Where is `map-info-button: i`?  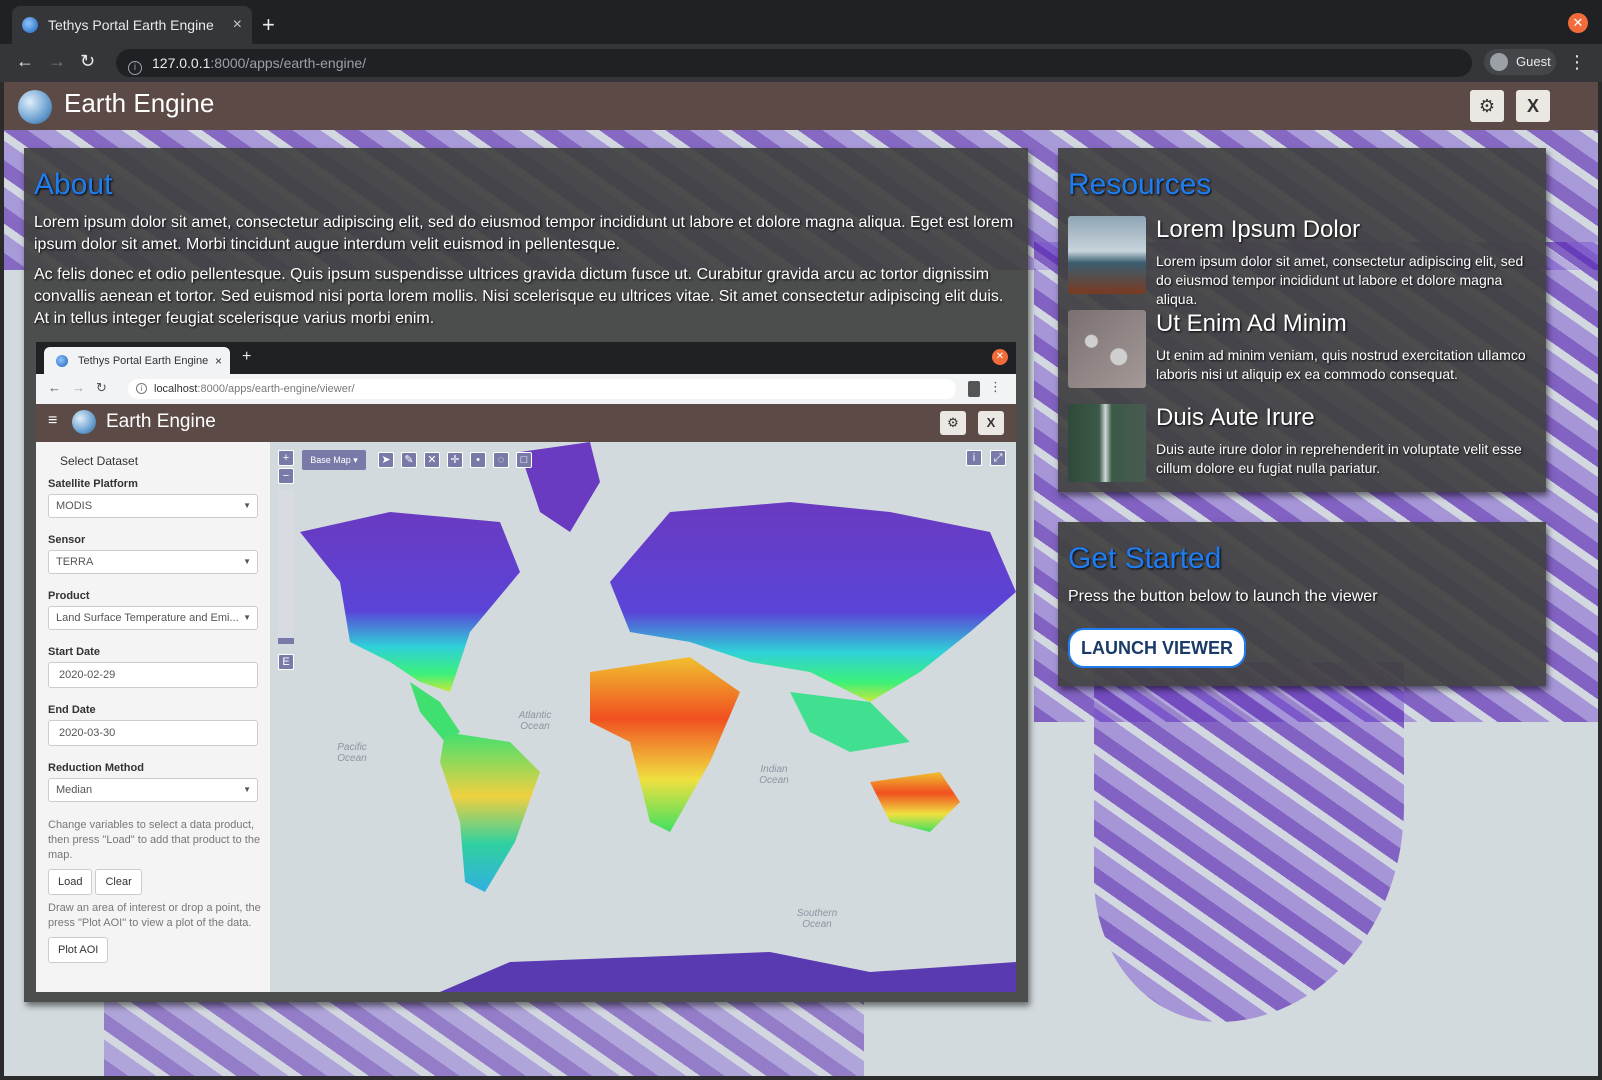
map-info-button: i is located at coordinates (974, 458).